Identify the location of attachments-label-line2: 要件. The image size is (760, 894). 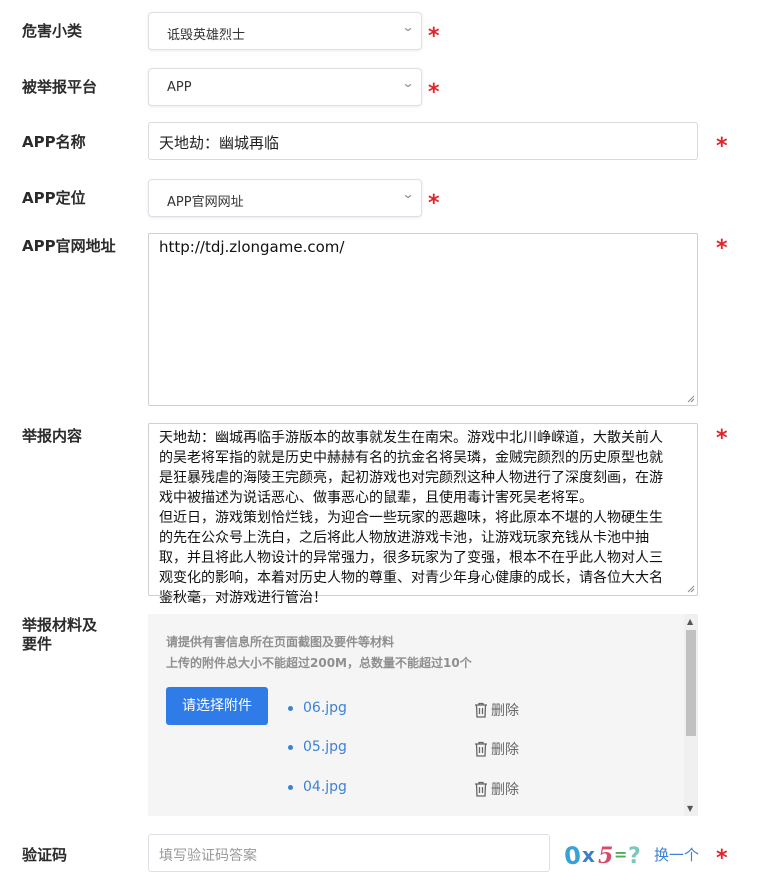
(37, 644).